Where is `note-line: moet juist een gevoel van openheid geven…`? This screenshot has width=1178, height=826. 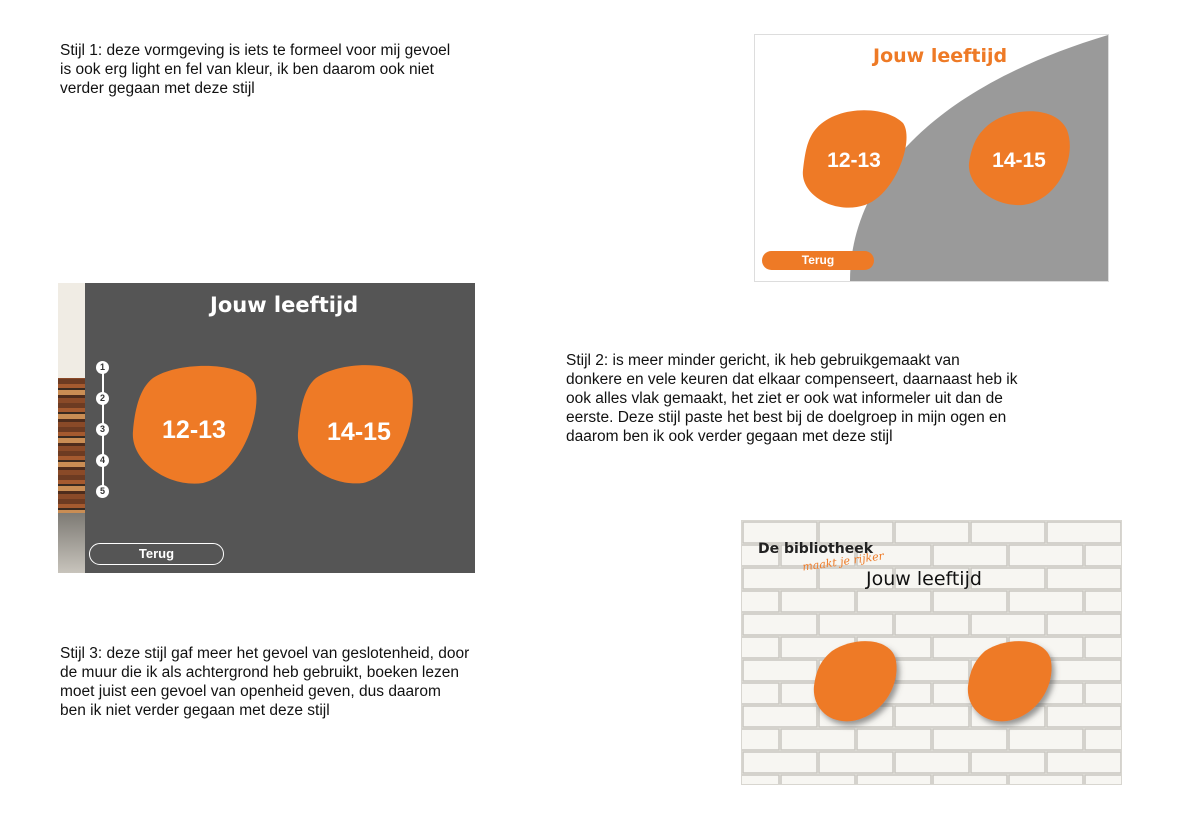 note-line: moet juist een gevoel van openheid geven… is located at coordinates (250, 691).